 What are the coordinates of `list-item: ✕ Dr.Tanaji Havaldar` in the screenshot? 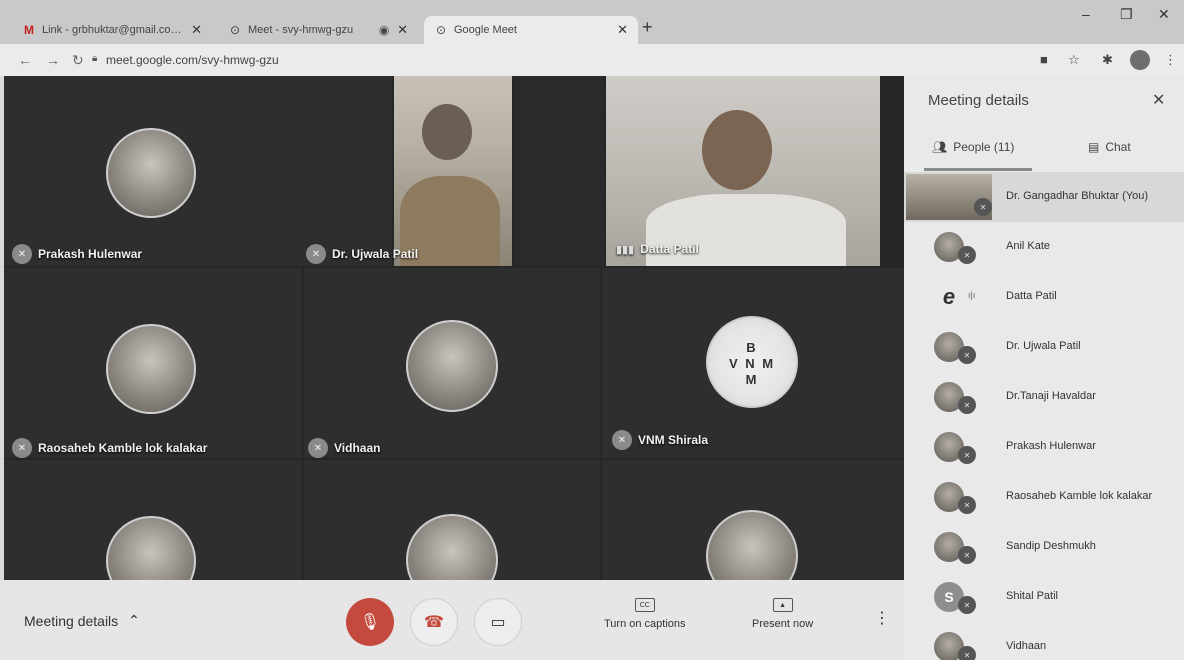 It's located at (1044, 397).